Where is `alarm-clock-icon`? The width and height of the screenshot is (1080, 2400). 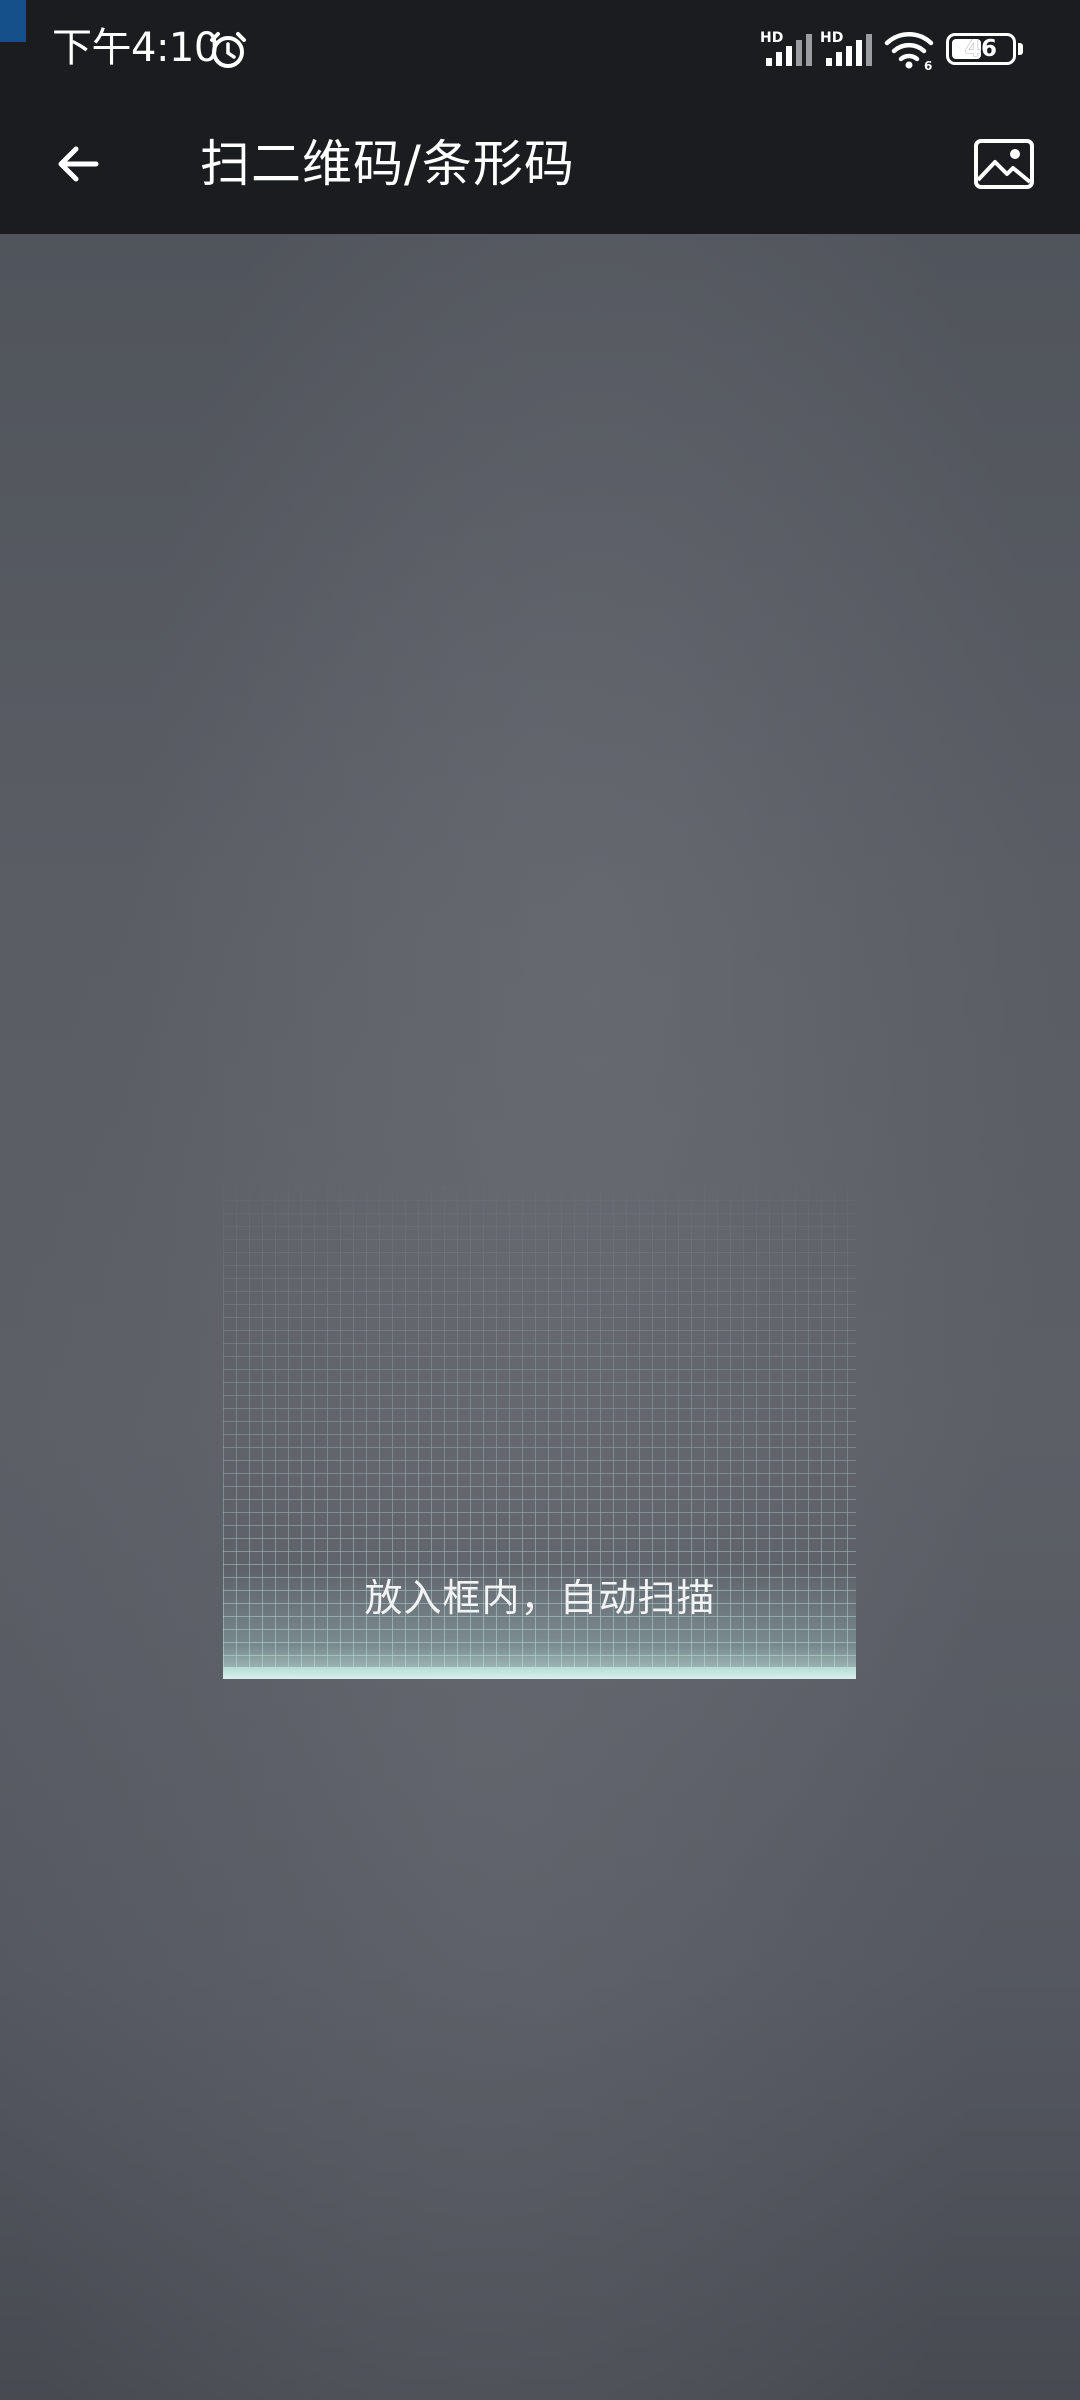 alarm-clock-icon is located at coordinates (228, 50).